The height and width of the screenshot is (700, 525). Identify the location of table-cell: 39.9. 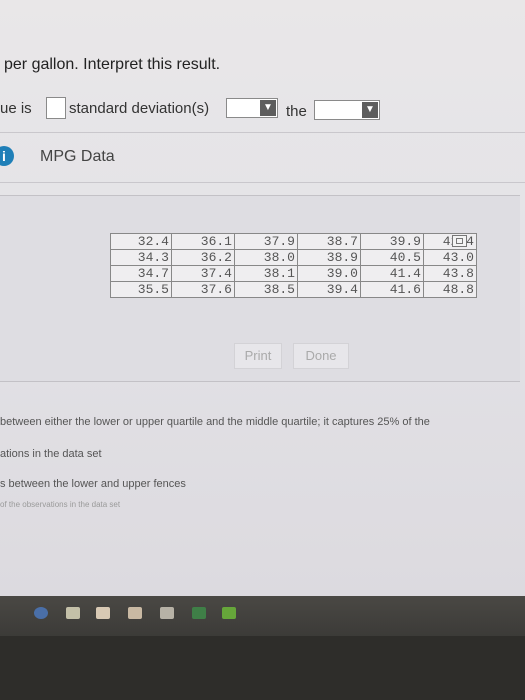
(392, 241).